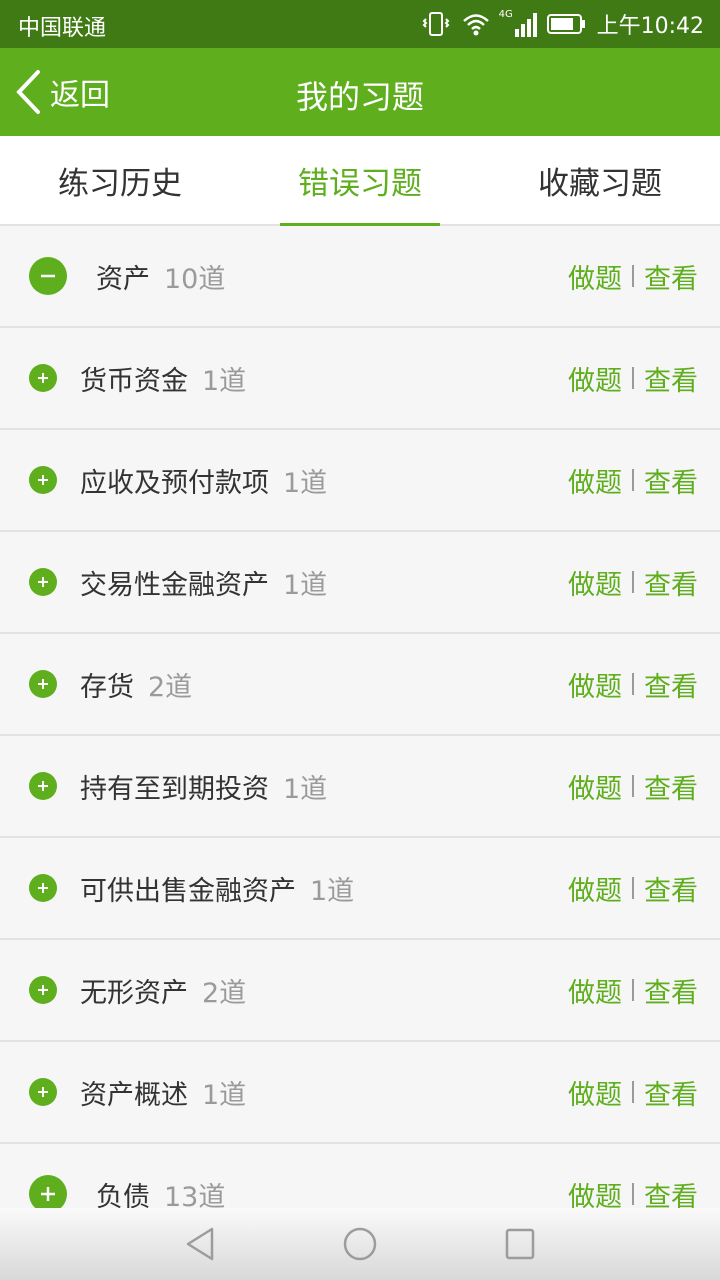  I want to click on tab-practice-history: 练习历史, so click(120, 180).